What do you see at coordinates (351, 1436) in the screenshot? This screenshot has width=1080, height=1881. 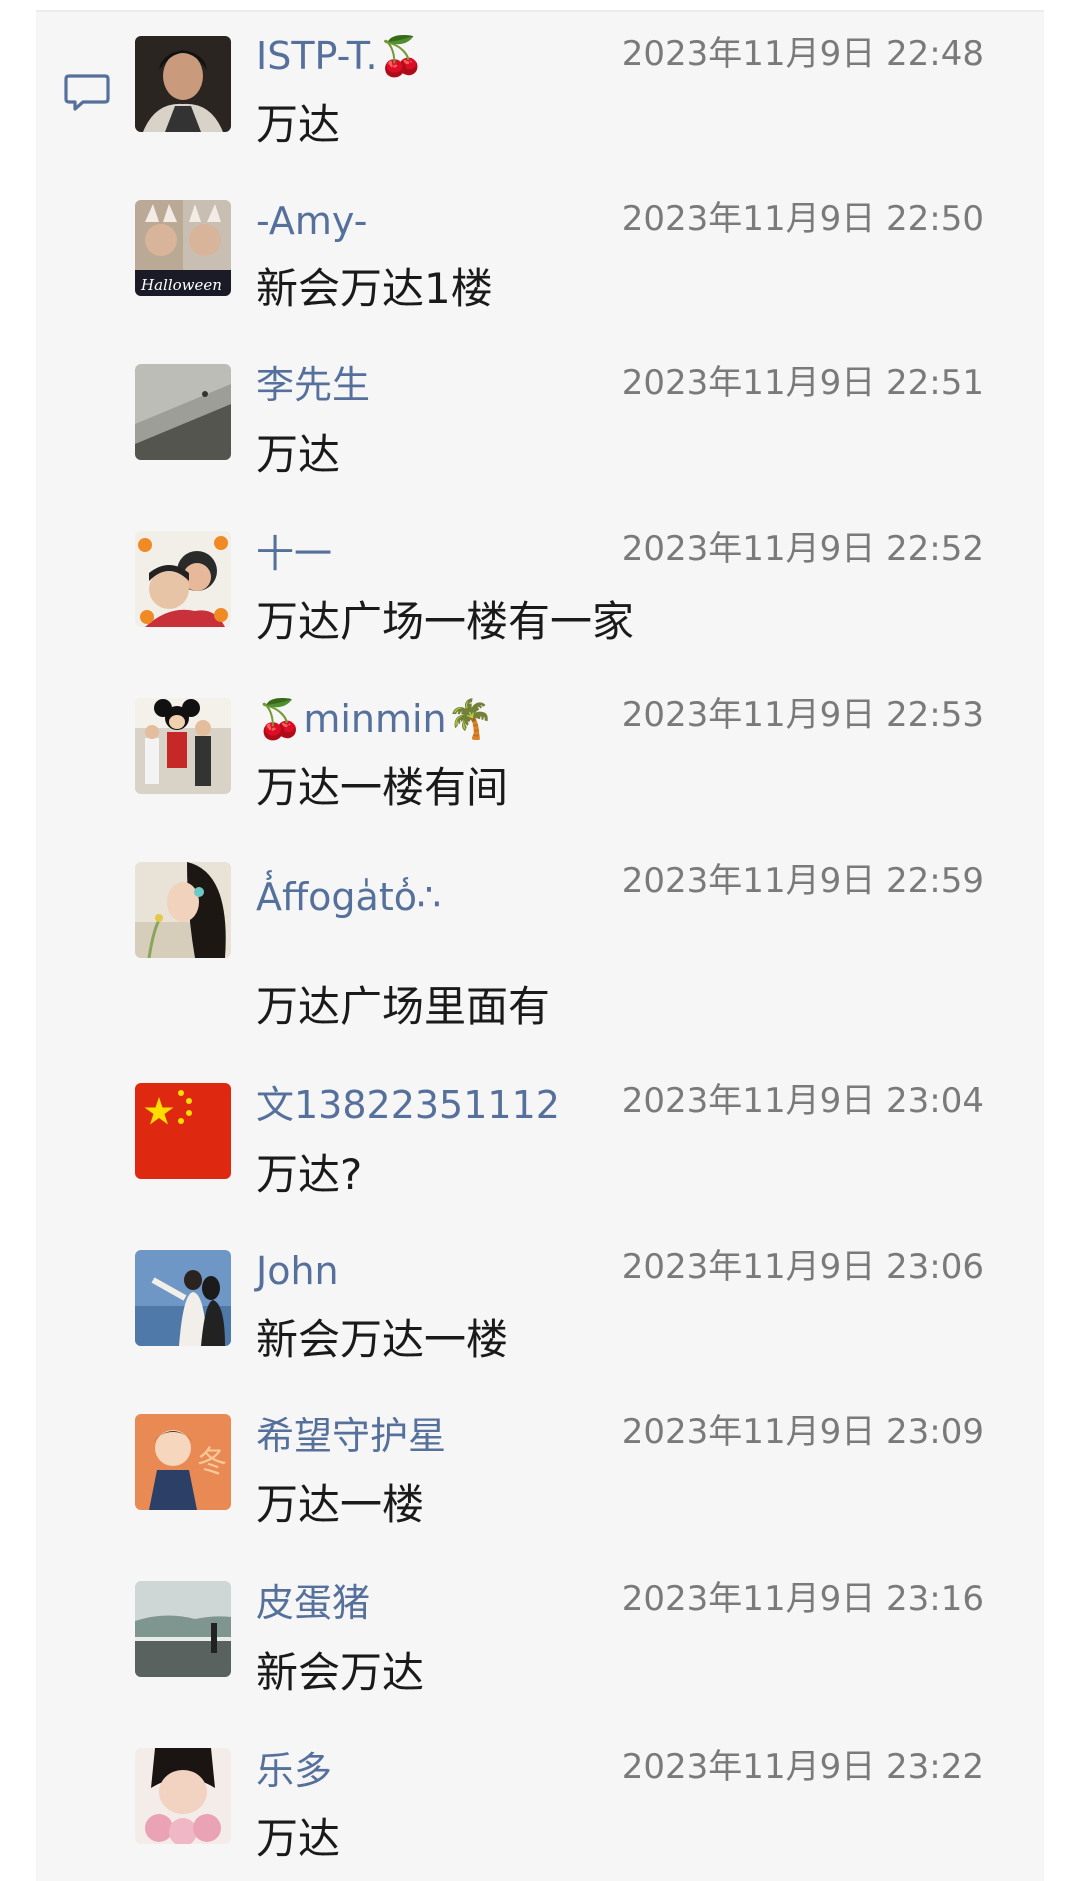 I see `commenter-name: 希望守护星` at bounding box center [351, 1436].